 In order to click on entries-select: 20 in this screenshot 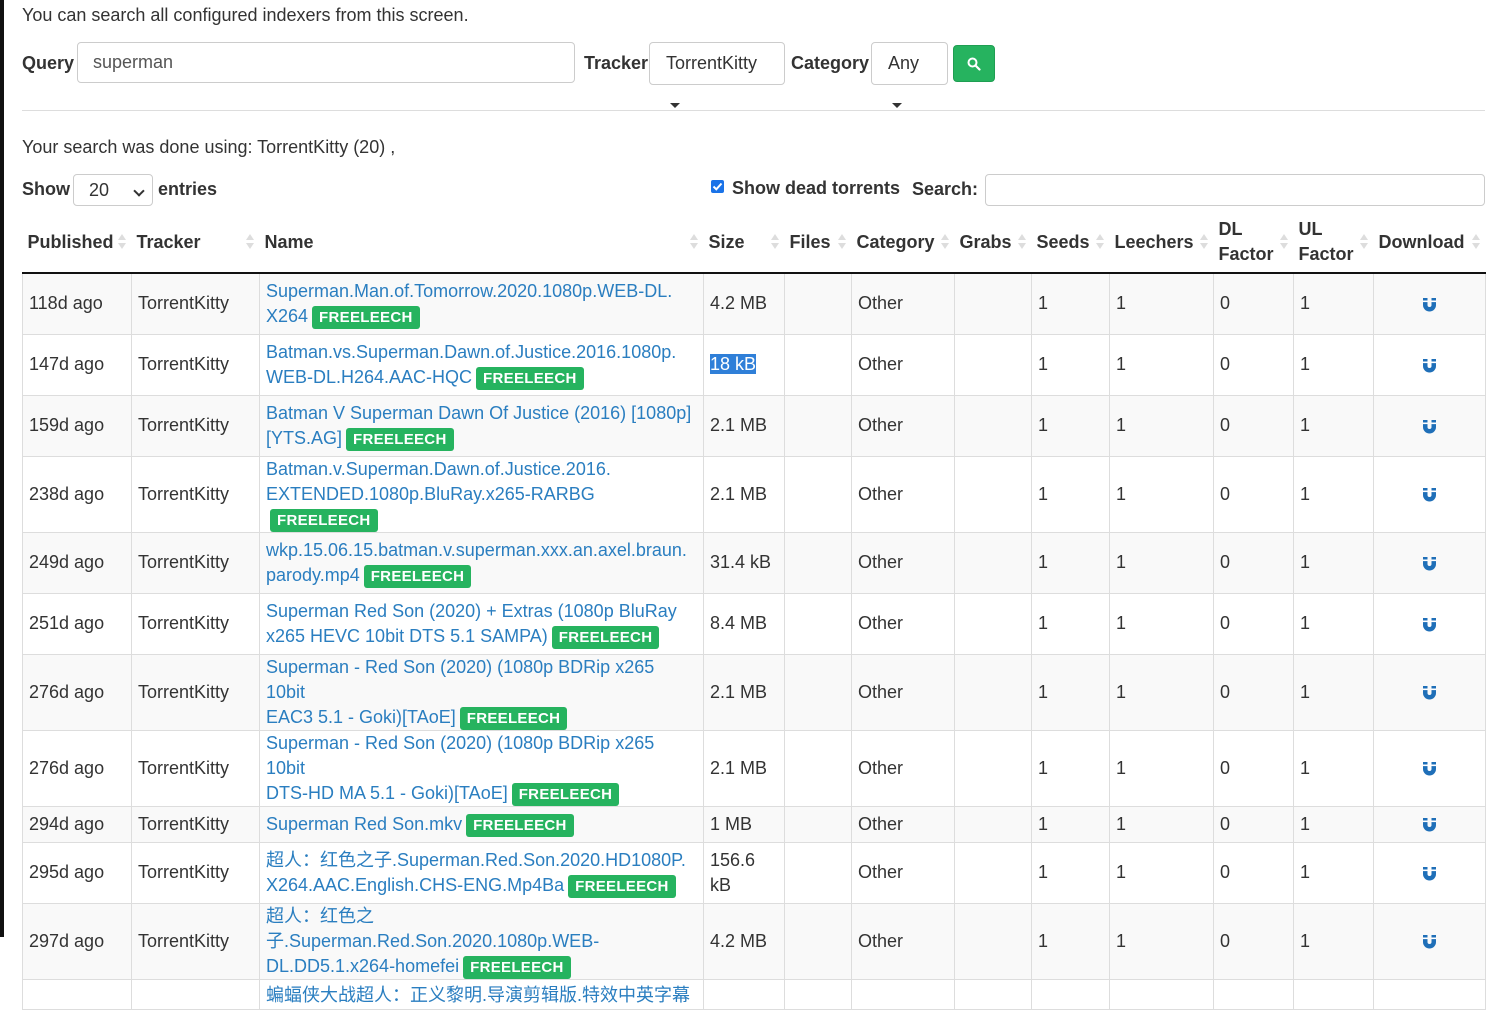, I will do `click(113, 190)`.